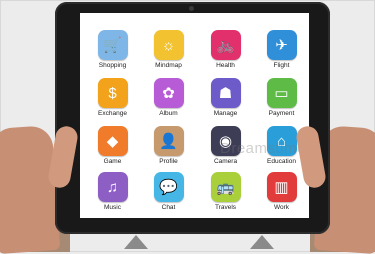  What do you see at coordinates (112, 187) in the screenshot?
I see `headphones-icon: ♫` at bounding box center [112, 187].